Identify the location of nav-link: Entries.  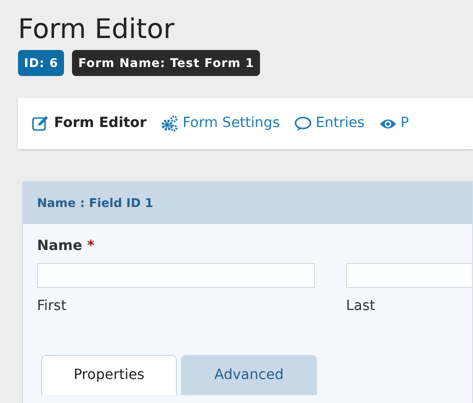
(329, 123).